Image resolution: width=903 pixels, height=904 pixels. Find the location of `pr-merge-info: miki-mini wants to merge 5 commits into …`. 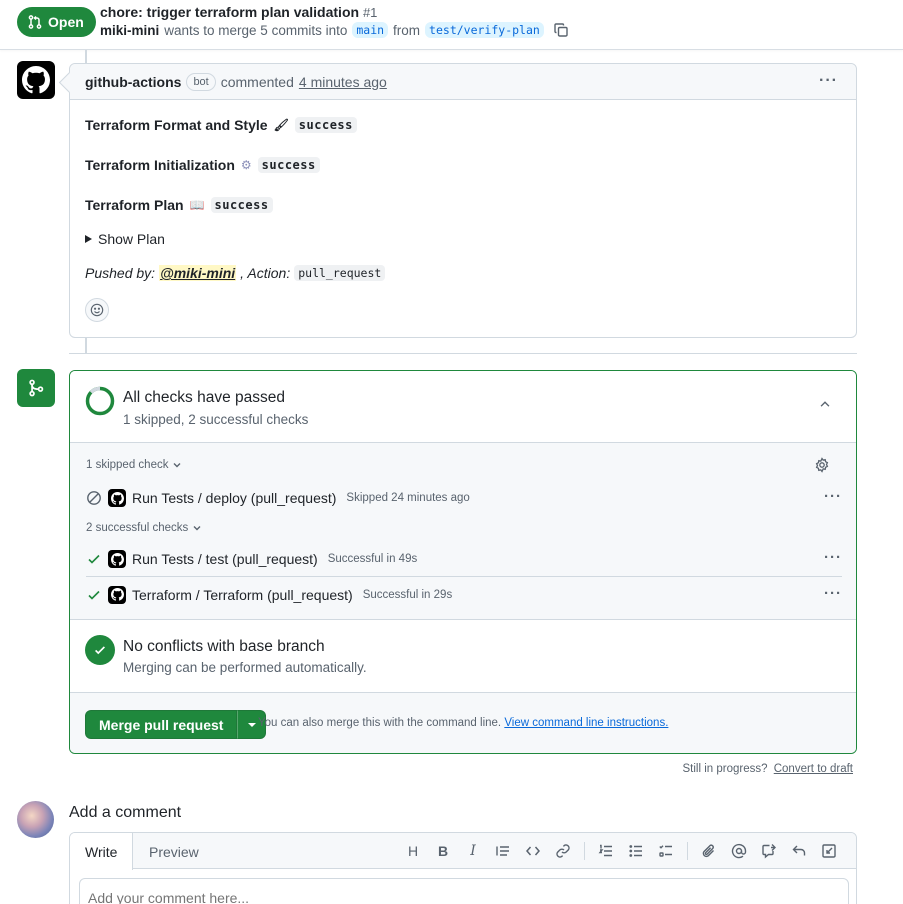

pr-merge-info: miki-mini wants to merge 5 commits into … is located at coordinates (334, 30).